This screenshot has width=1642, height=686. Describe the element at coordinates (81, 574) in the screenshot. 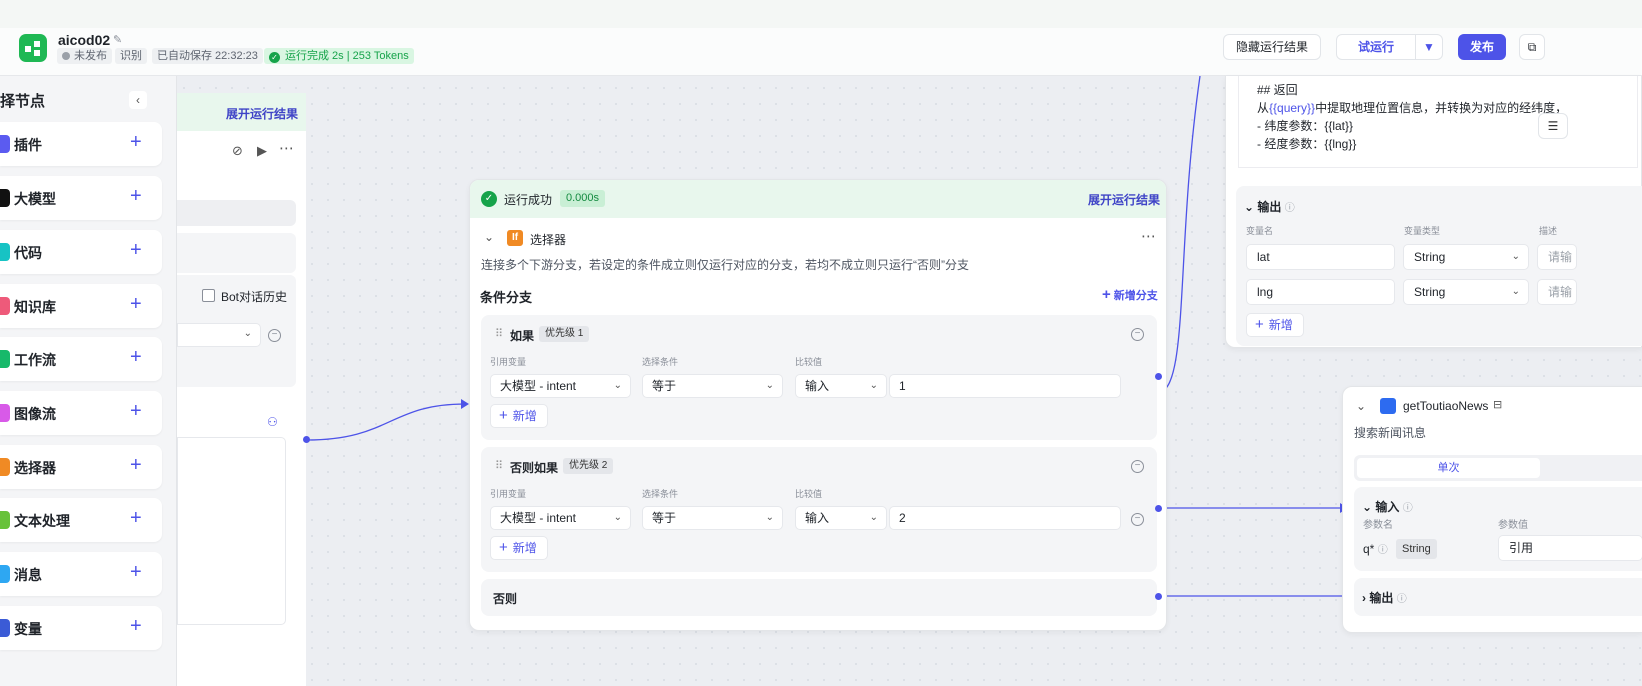

I see `node-item-message: 消息 +` at that location.